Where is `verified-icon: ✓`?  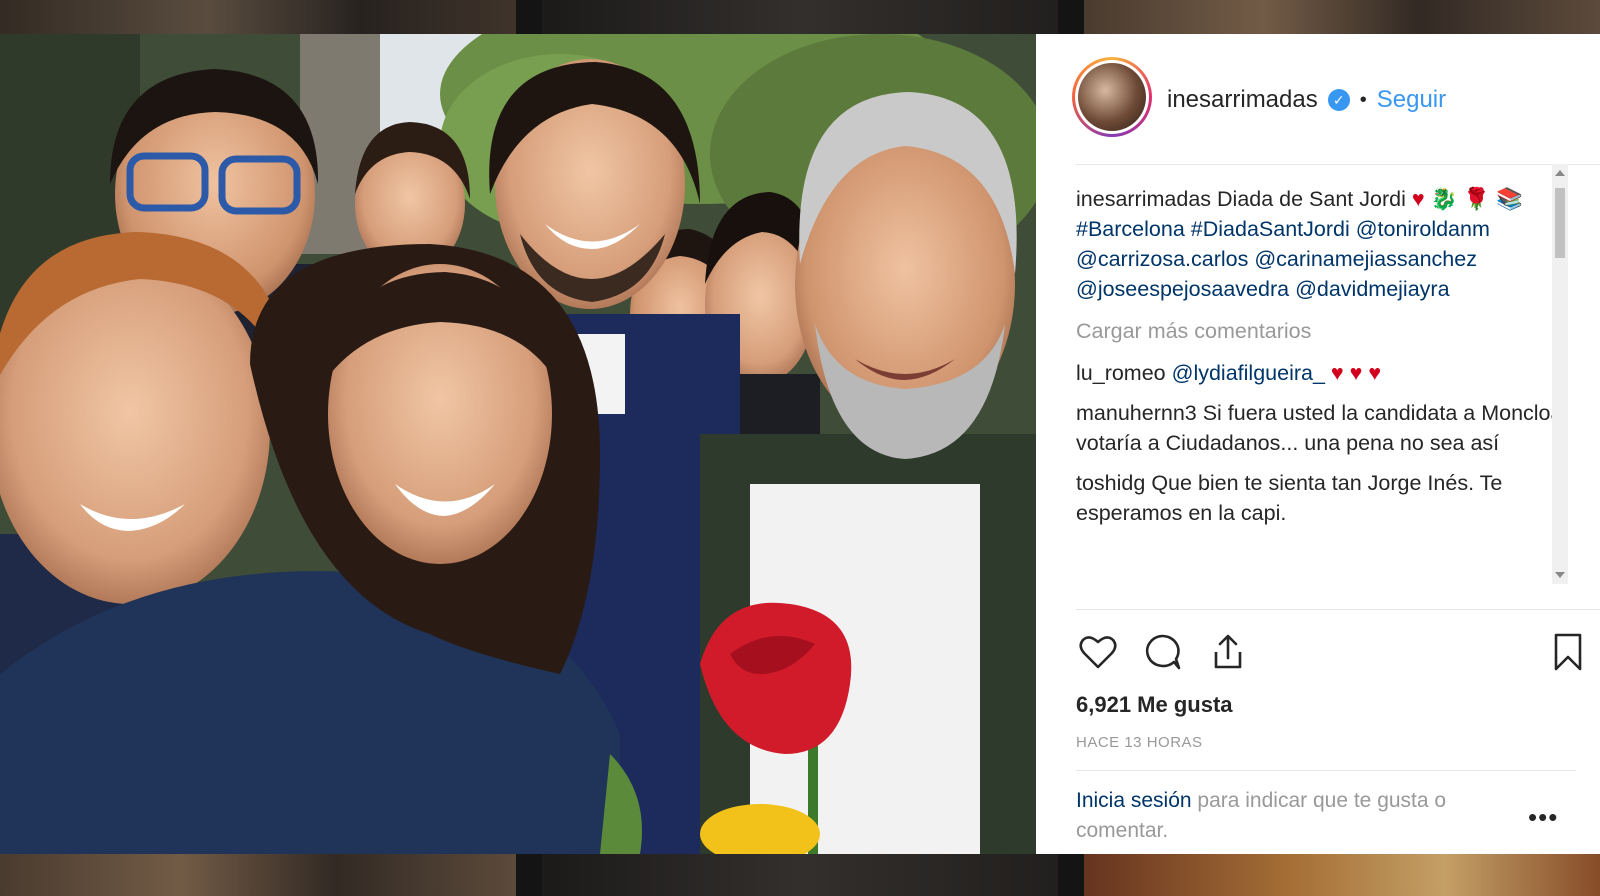
verified-icon: ✓ is located at coordinates (1338, 100).